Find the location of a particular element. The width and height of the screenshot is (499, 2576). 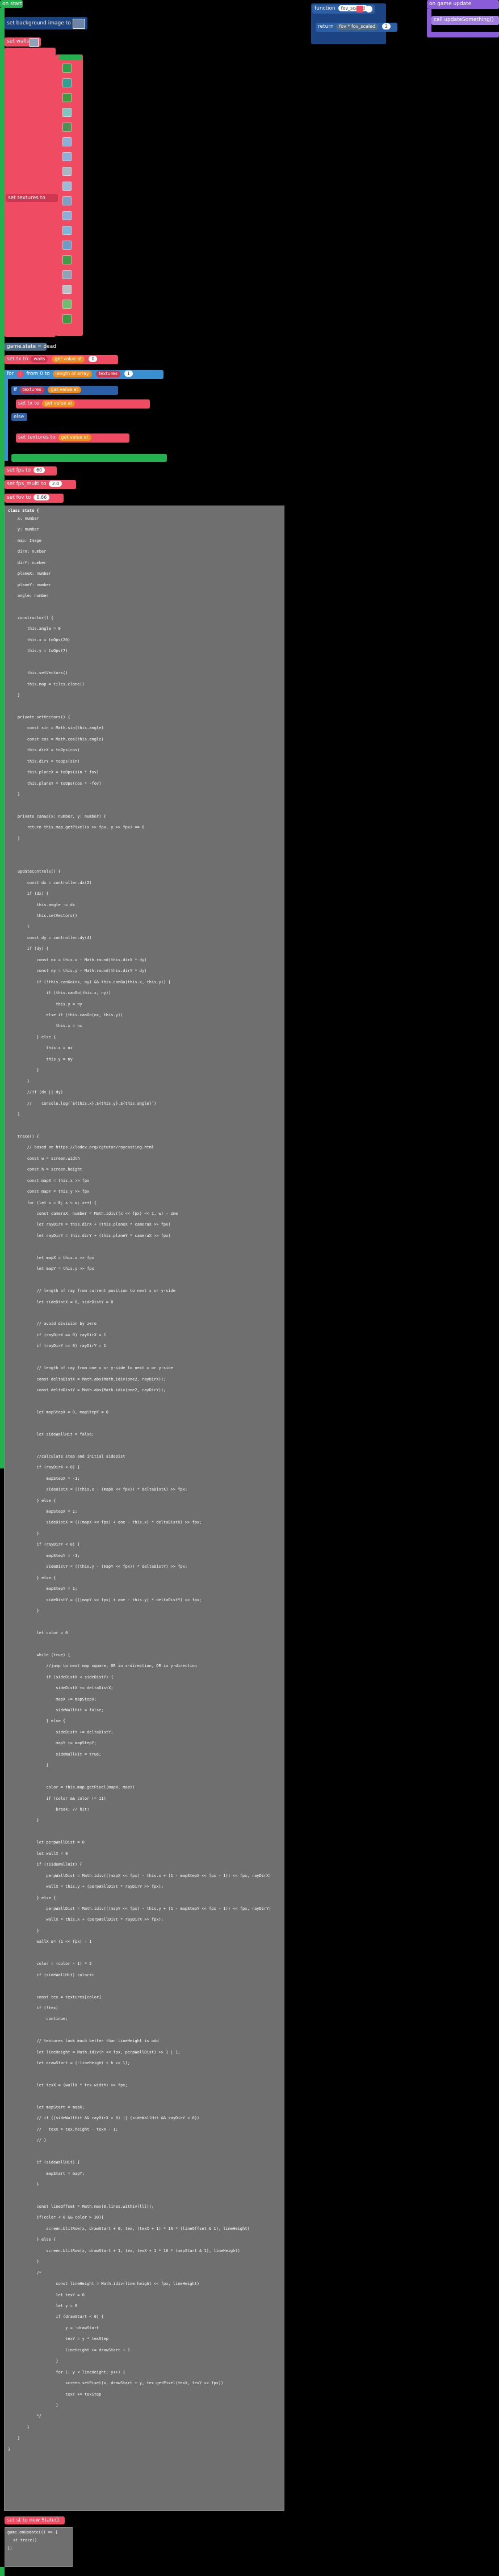

code-line: // texX = tex.height - texX - 1; is located at coordinates (63, 2129).